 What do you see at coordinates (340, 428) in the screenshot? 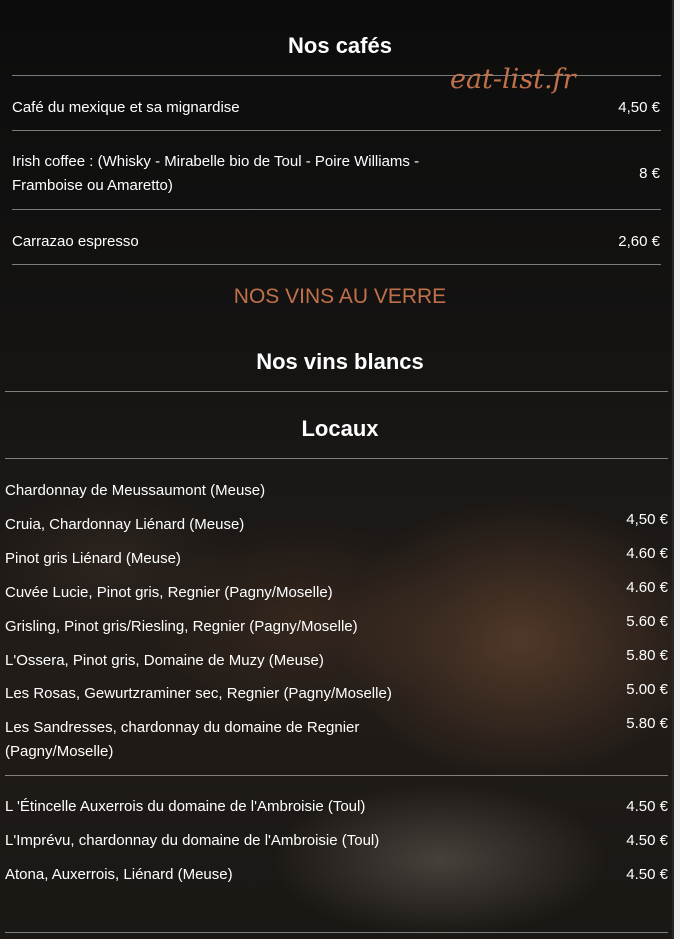
I see `locaux-subtitle: Locaux` at bounding box center [340, 428].